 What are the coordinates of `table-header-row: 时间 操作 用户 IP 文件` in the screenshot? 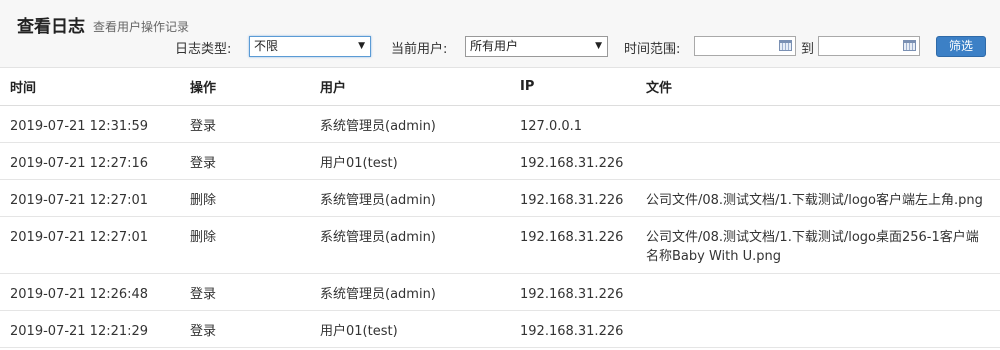 It's located at (500, 87).